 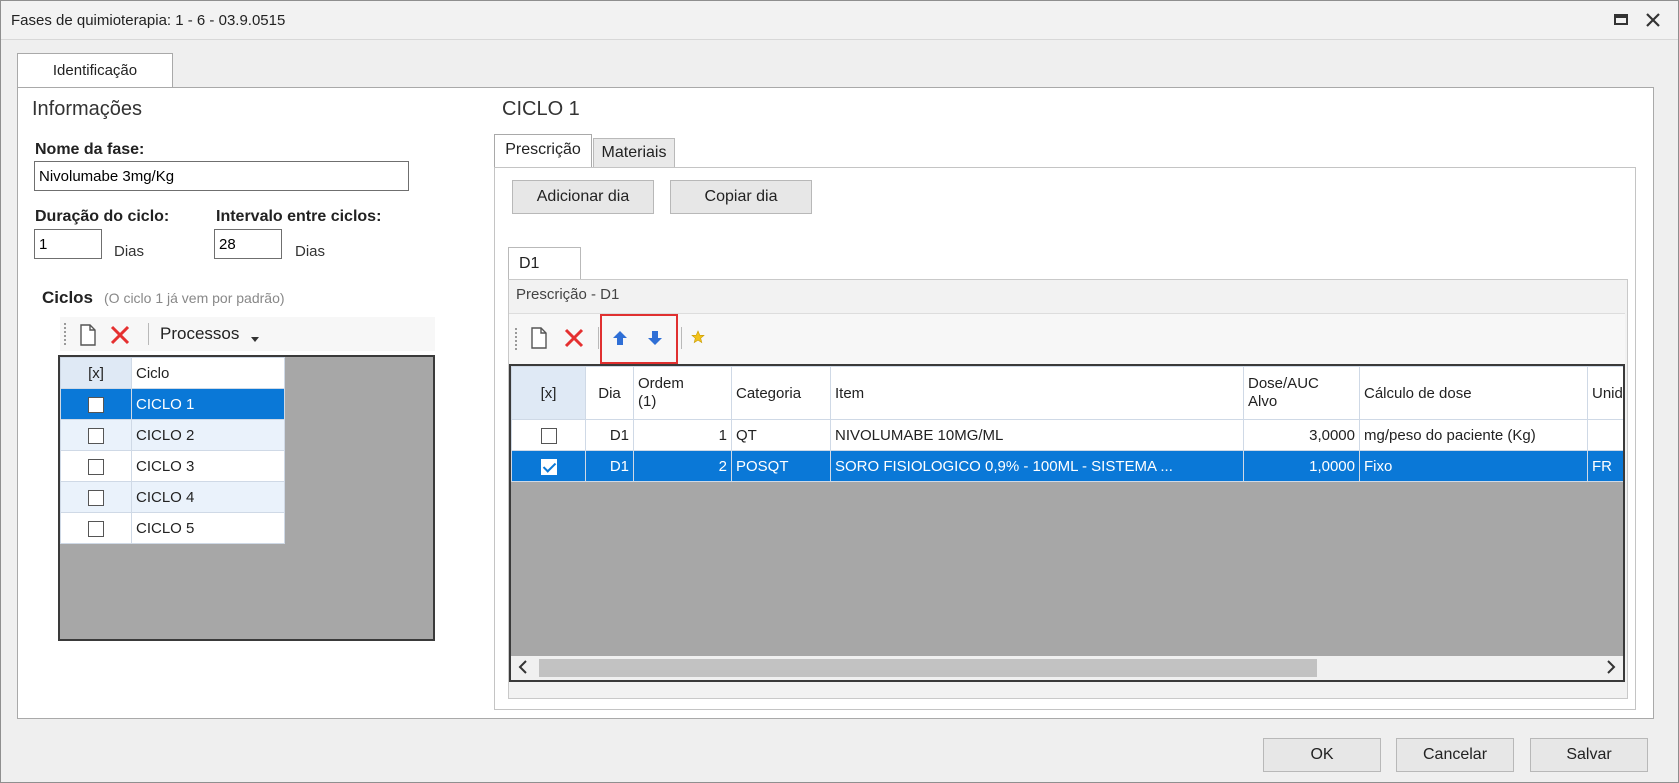 What do you see at coordinates (781, 393) in the screenshot?
I see `column-header-categoria: Categoria` at bounding box center [781, 393].